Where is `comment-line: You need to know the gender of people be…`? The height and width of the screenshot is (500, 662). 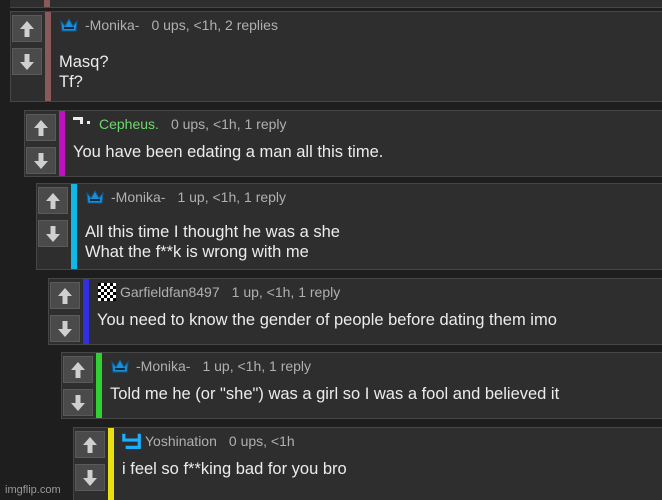 comment-line: You need to know the gender of people be… is located at coordinates (327, 320).